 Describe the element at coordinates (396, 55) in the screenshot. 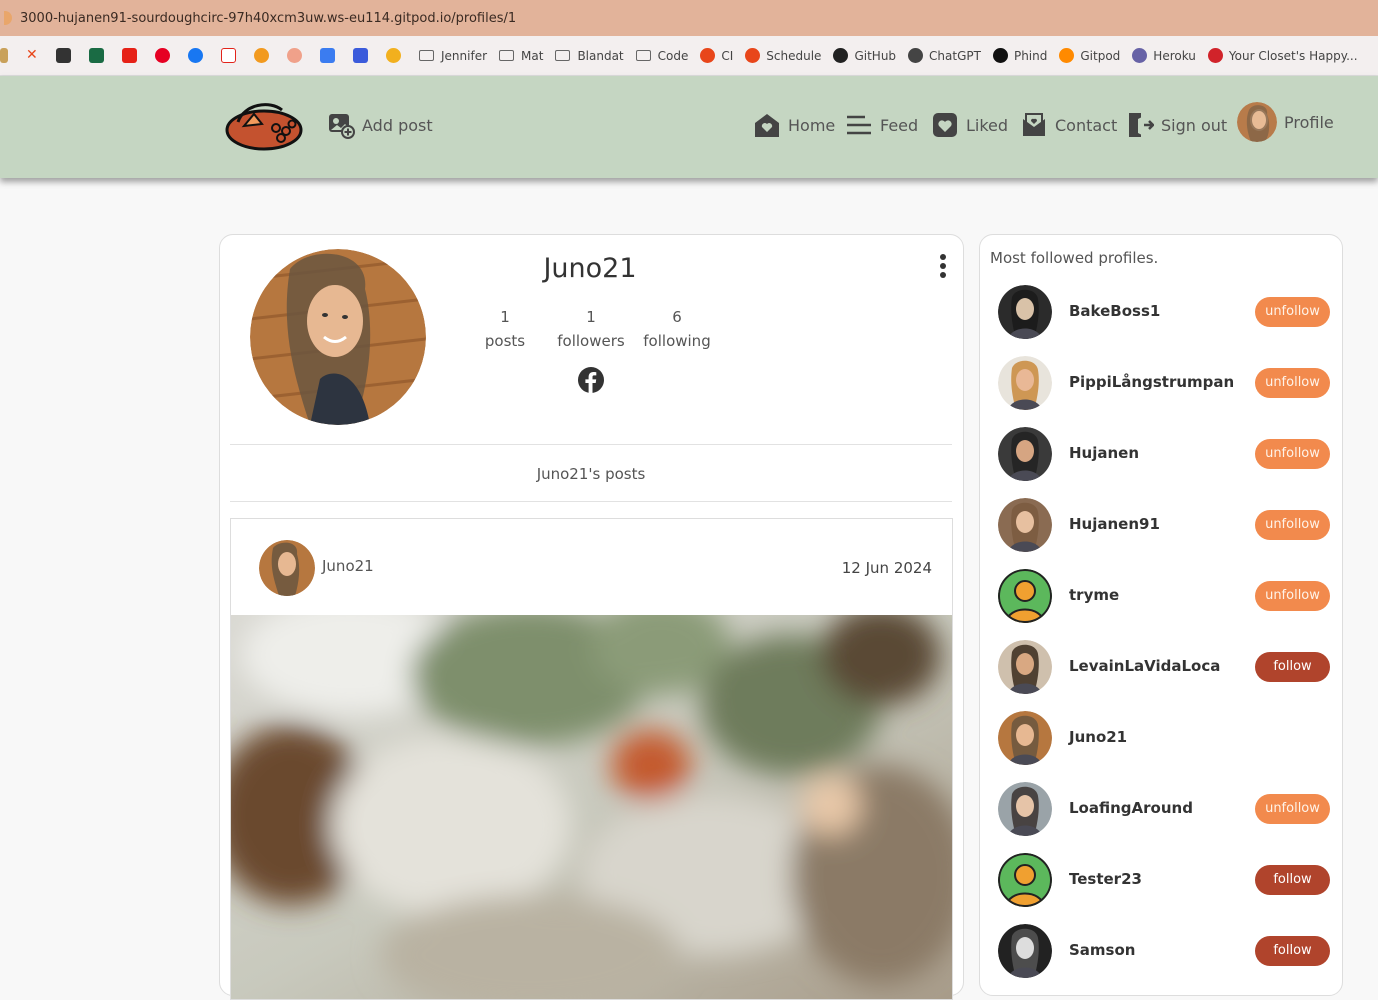

I see `pinwheel-icon` at that location.